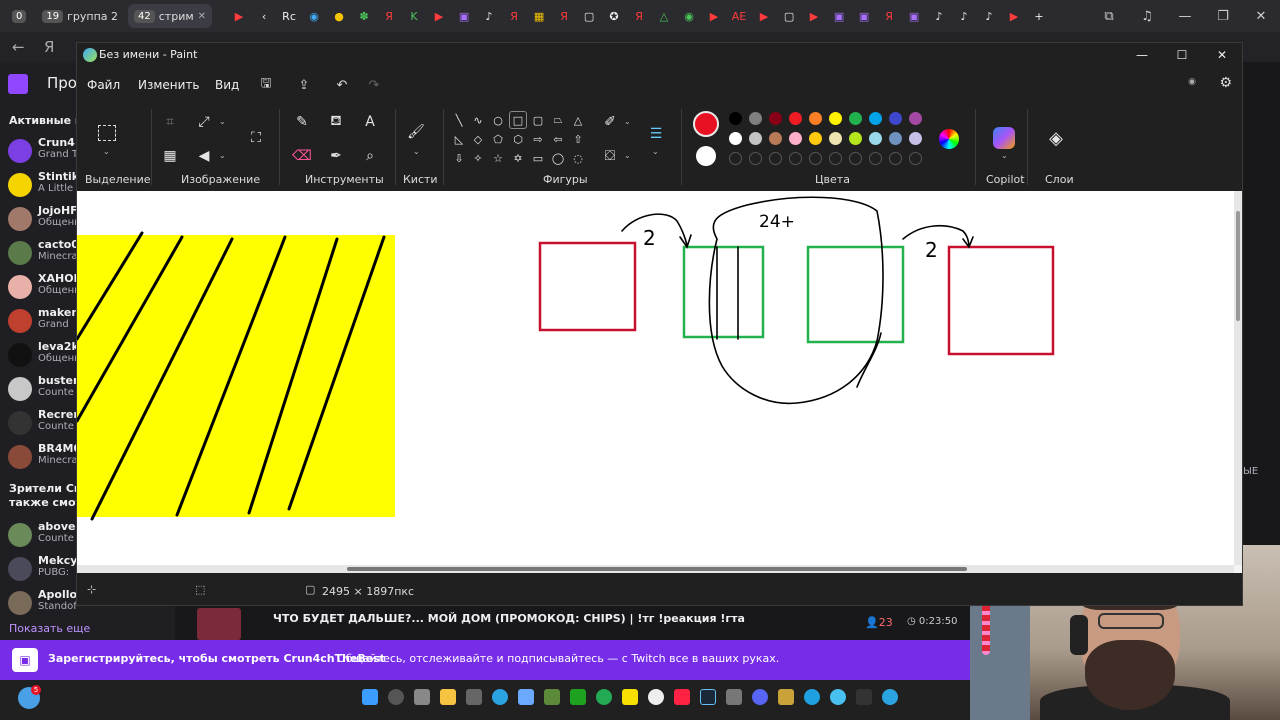 The image size is (1280, 720). I want to click on color-picker-icon: ✒, so click(336, 156).